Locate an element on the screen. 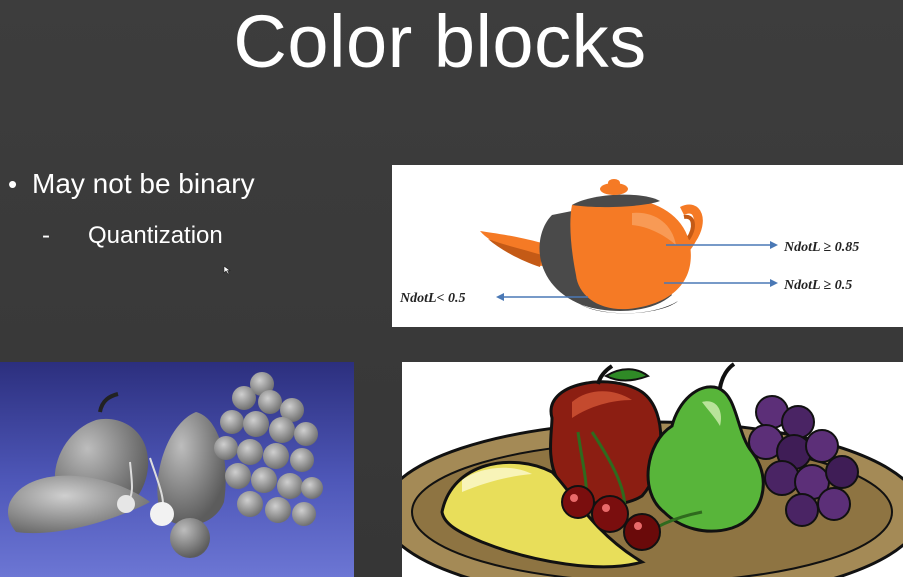  threshold-label-below-05: NdotL< 0.5 is located at coordinates (432, 298).